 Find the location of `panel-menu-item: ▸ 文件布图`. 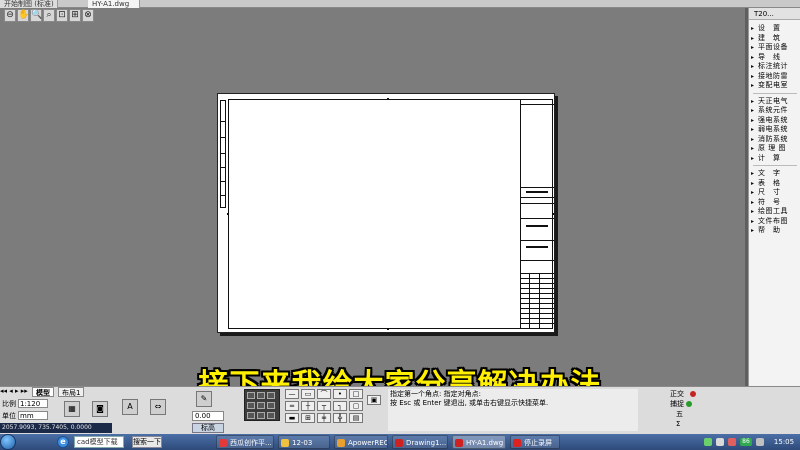

panel-menu-item: ▸ 文件布图 is located at coordinates (775, 221).